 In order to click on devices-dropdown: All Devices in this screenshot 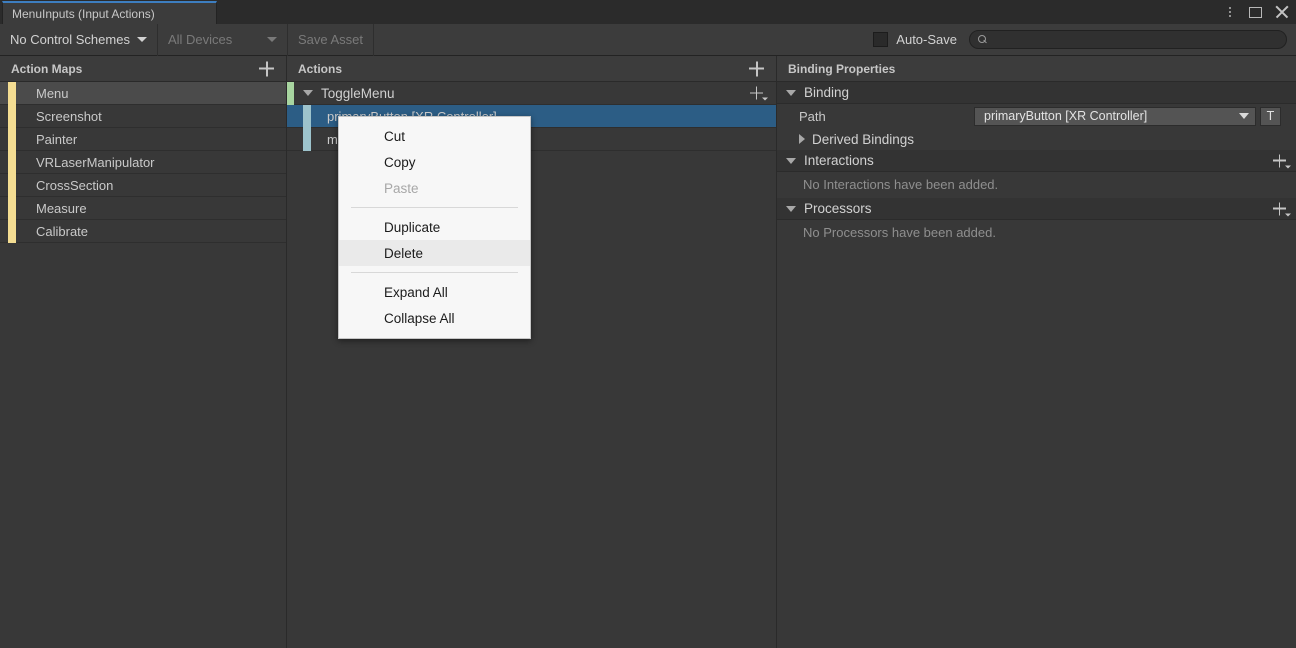, I will do `click(223, 39)`.